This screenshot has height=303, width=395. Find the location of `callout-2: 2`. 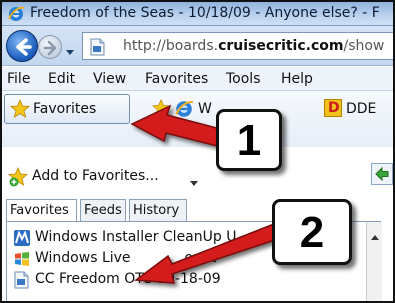

callout-2: 2 is located at coordinates (312, 232).